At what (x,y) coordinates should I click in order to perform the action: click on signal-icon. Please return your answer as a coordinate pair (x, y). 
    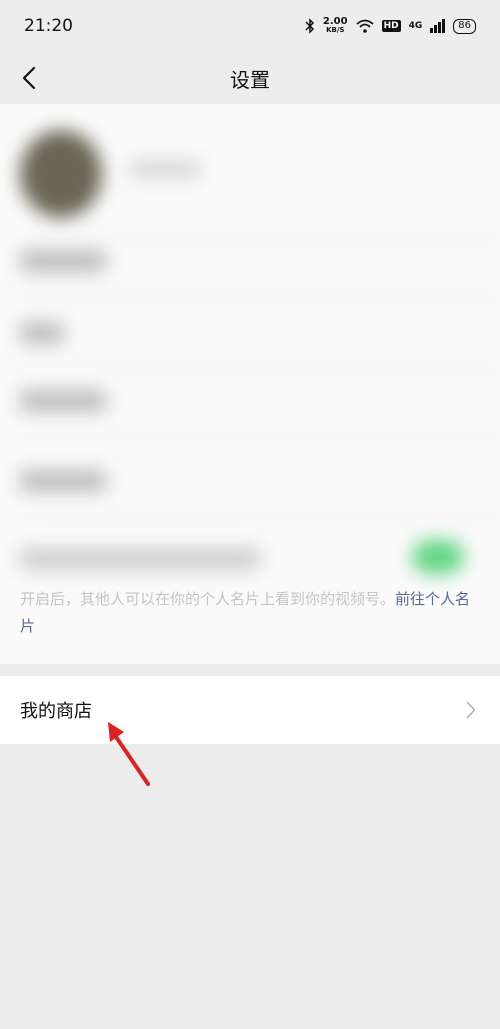
    Looking at the image, I should click on (438, 26).